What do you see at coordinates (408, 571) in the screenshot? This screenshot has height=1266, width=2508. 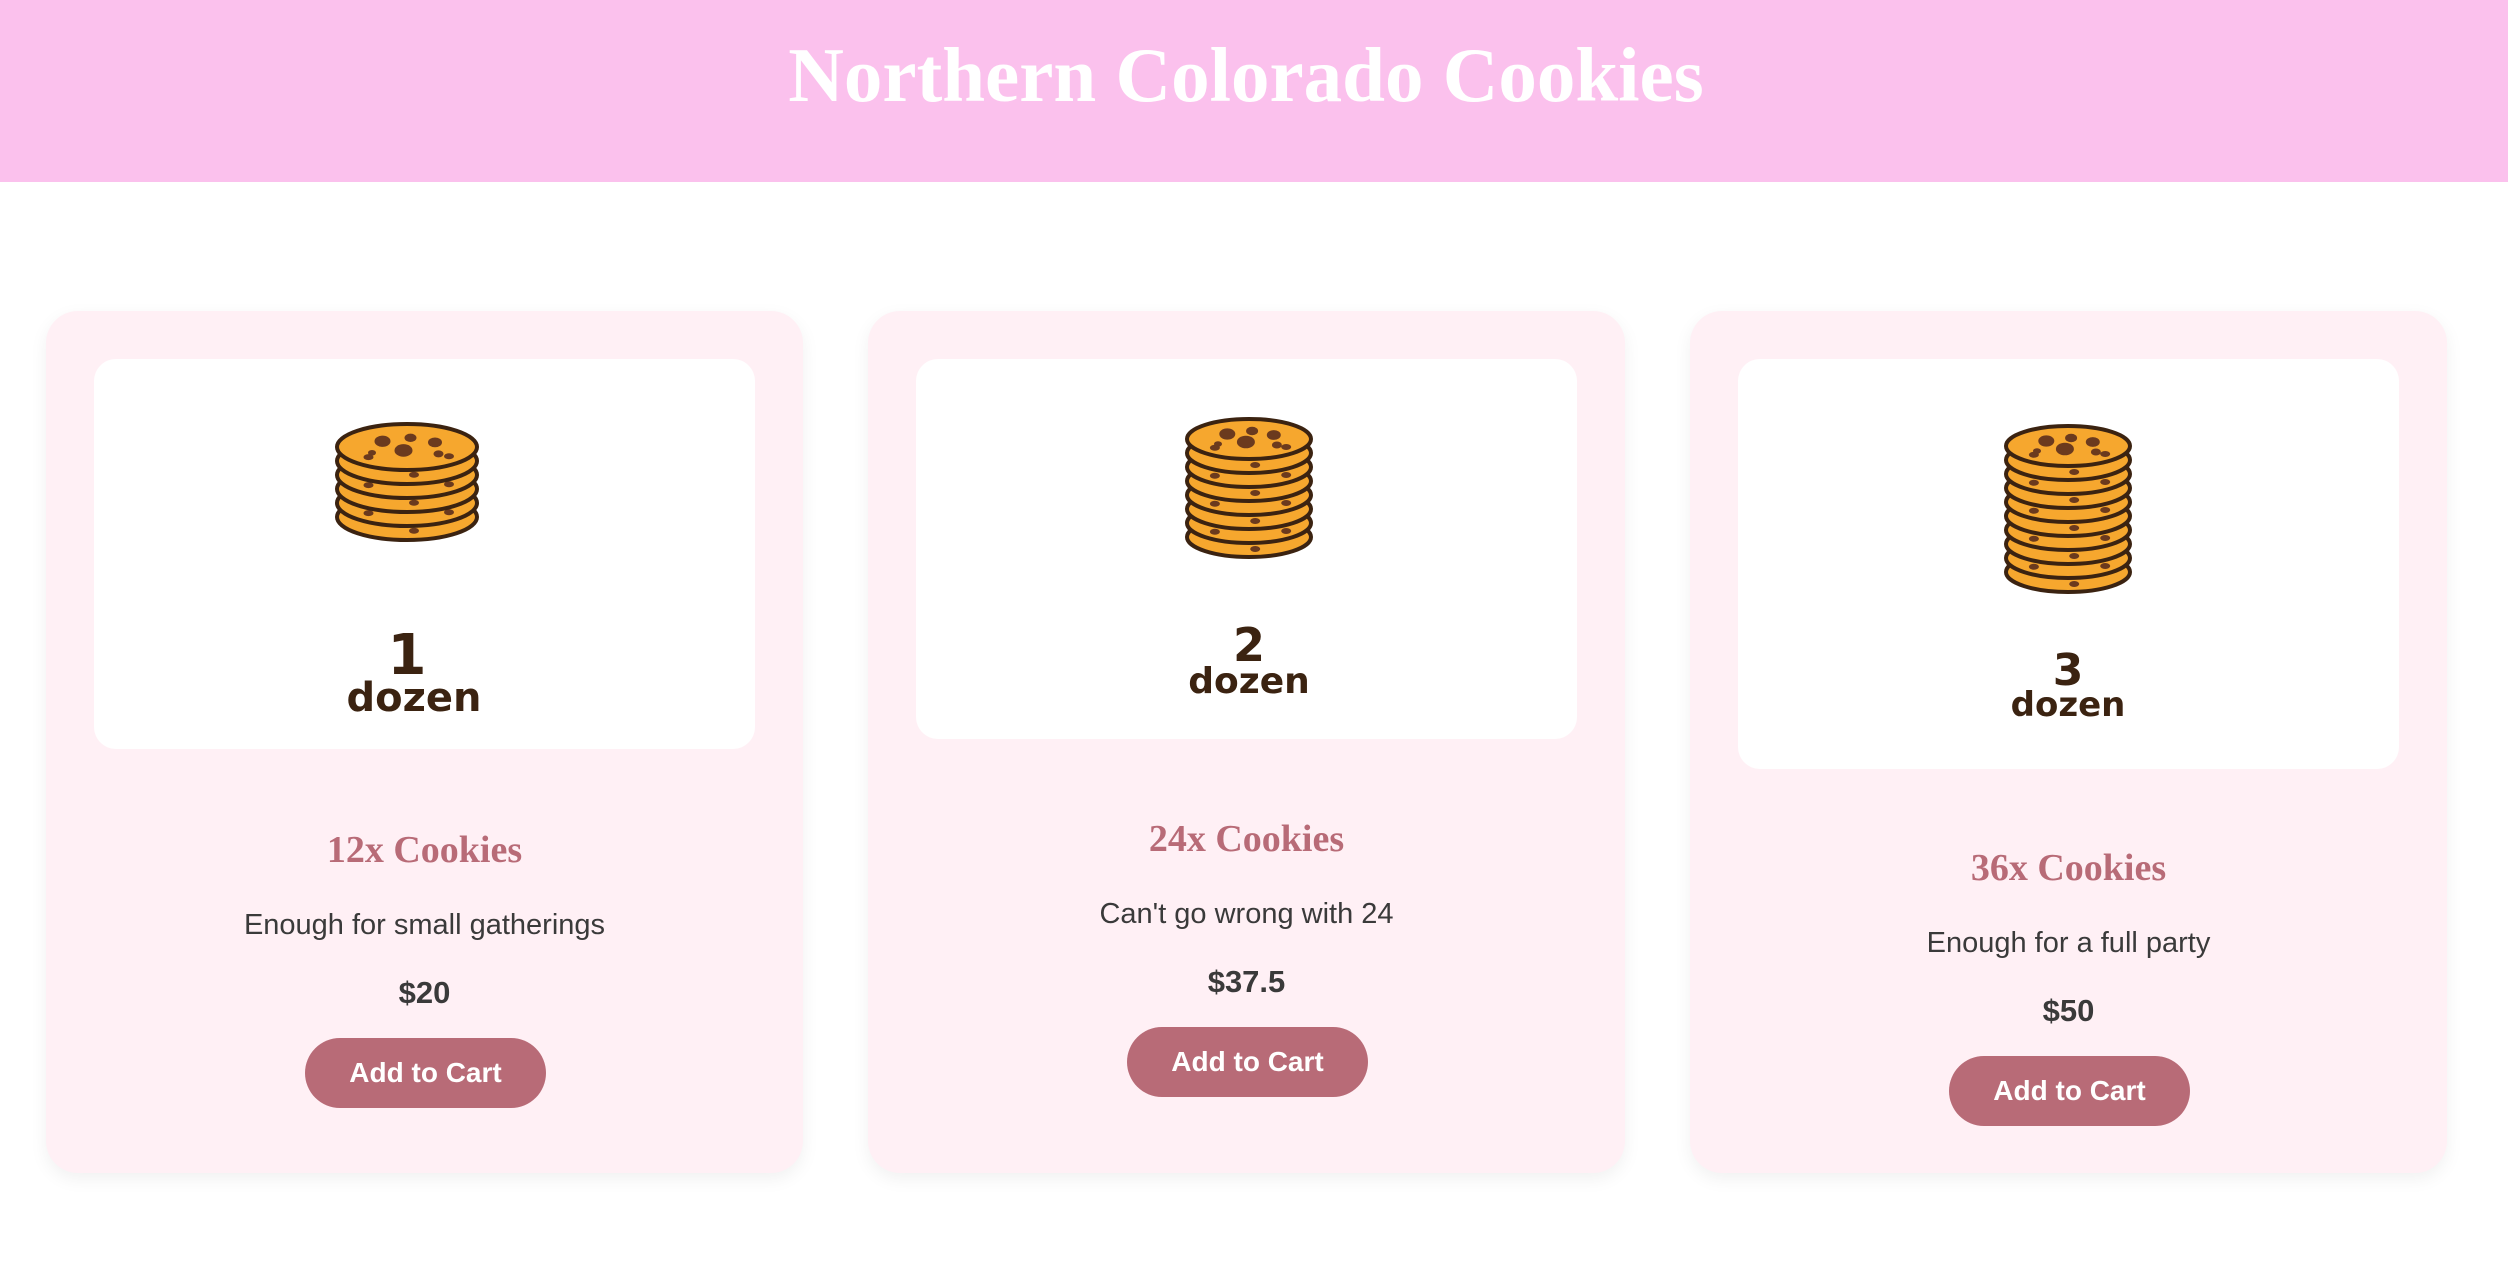 I see `cookie-stack-icon: 1 dozen` at bounding box center [408, 571].